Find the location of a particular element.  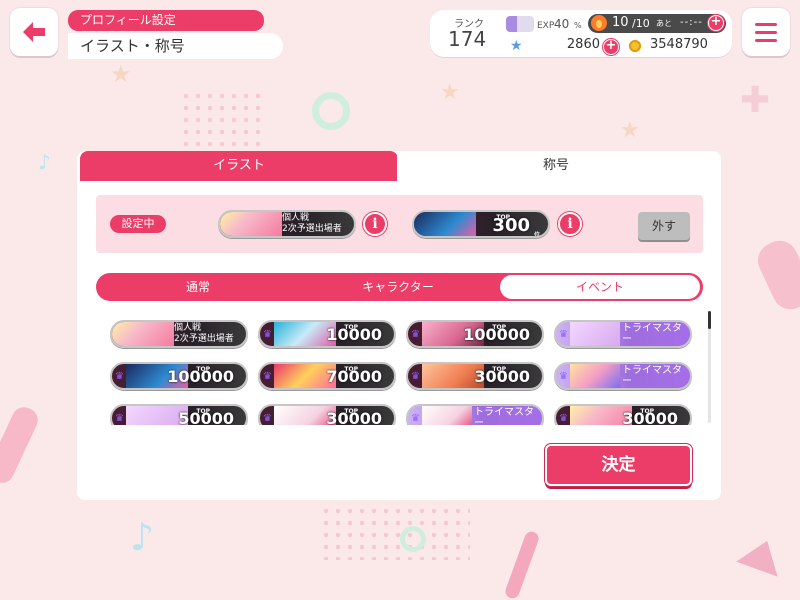

page-title-block: プロフィール設定 イラスト・称号 is located at coordinates (175, 34).